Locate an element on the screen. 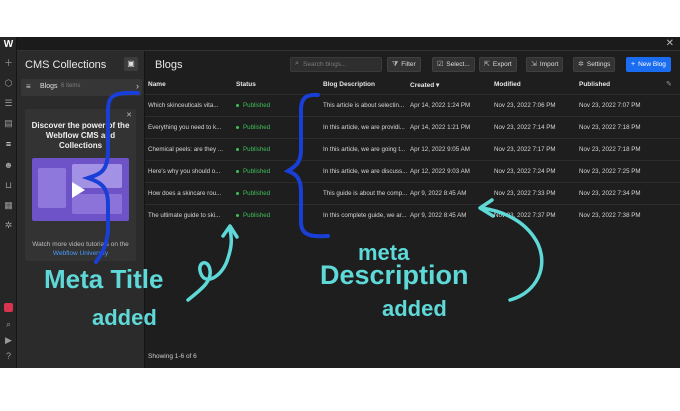 The image size is (680, 411). page-title: Blogs is located at coordinates (169, 65).